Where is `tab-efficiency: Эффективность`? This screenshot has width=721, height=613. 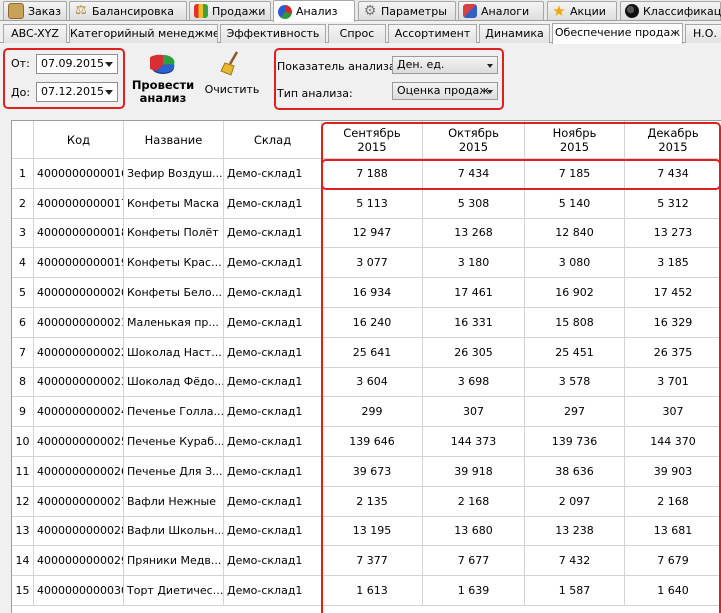 tab-efficiency: Эффективность is located at coordinates (273, 33).